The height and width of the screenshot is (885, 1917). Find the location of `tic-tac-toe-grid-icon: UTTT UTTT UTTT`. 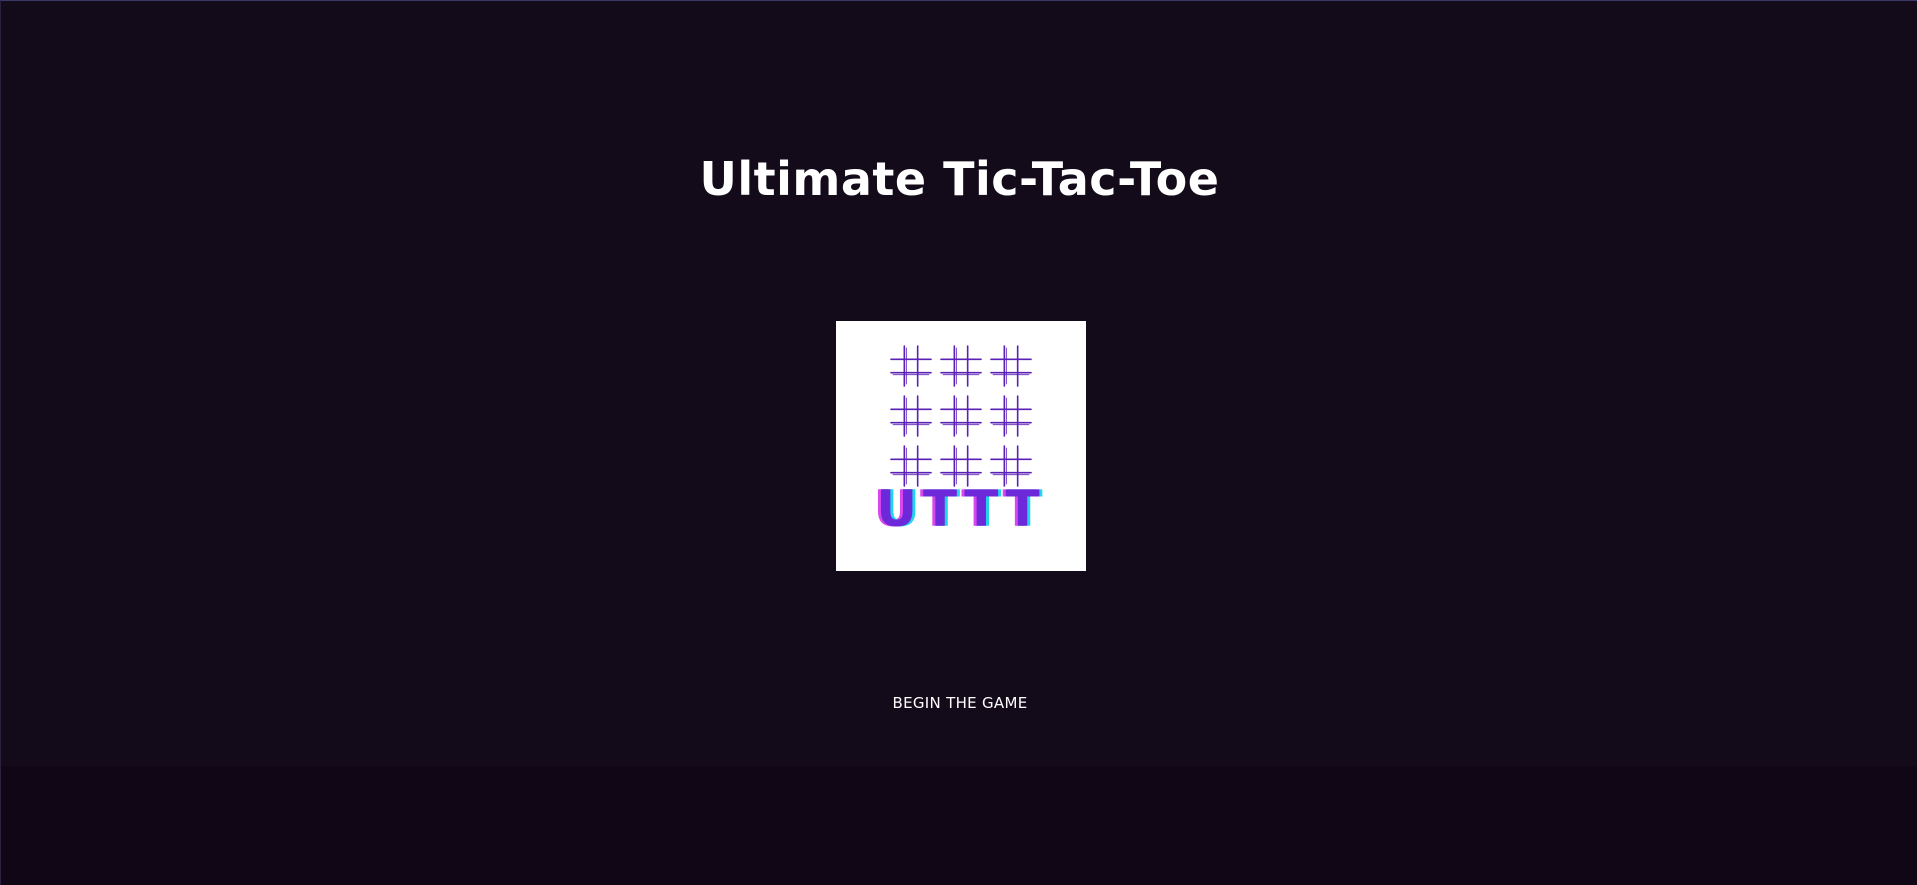

tic-tac-toe-grid-icon: UTTT UTTT UTTT is located at coordinates (959, 441).